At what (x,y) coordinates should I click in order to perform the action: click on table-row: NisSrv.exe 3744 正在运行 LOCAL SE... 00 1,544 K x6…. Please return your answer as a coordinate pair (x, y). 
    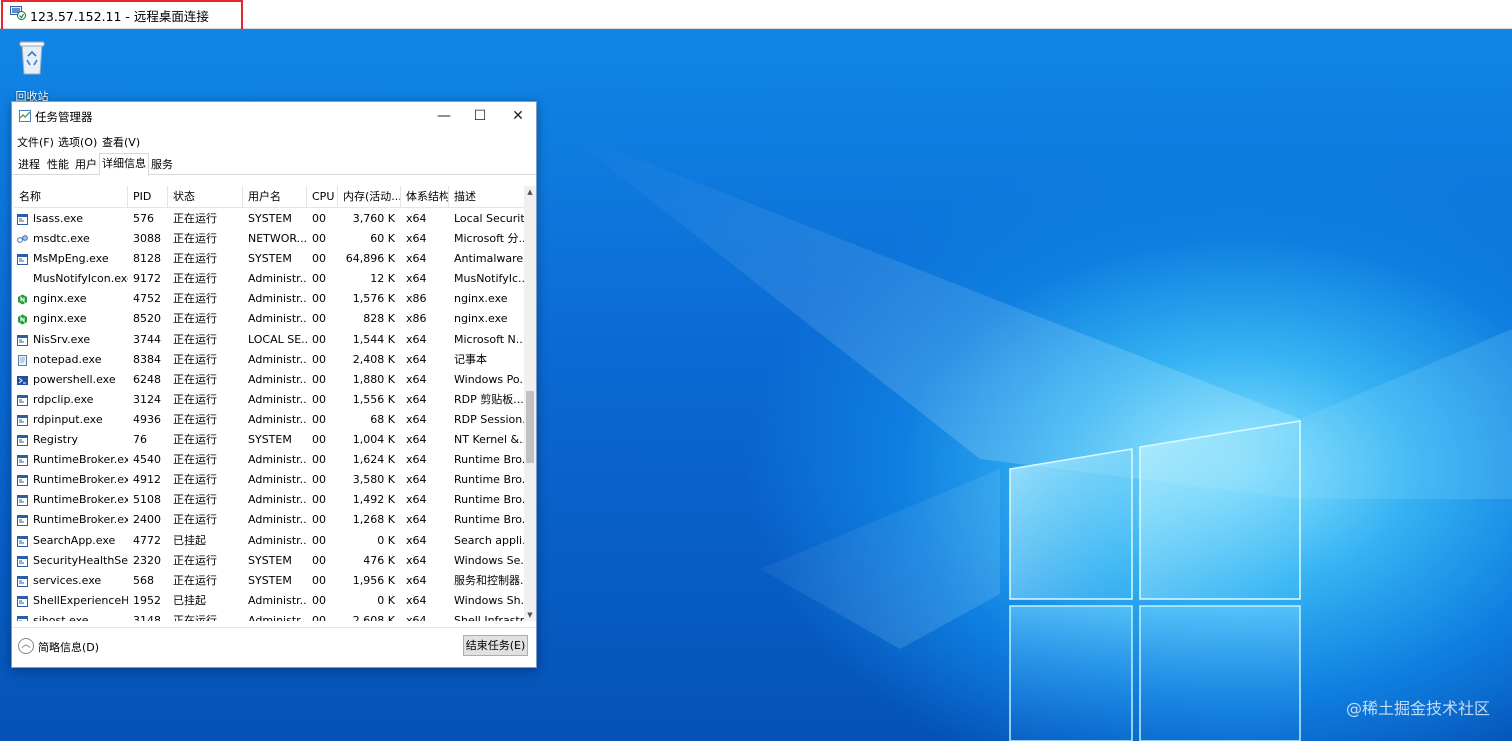
    Looking at the image, I should click on (269, 340).